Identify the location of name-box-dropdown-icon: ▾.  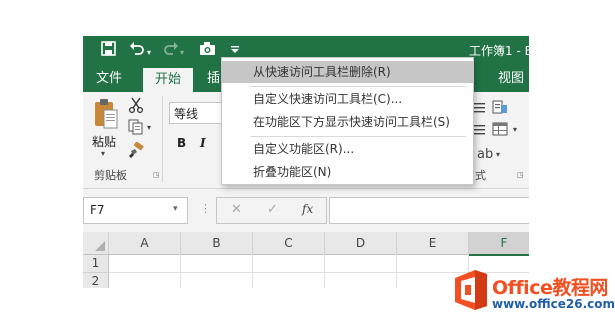
(175, 209).